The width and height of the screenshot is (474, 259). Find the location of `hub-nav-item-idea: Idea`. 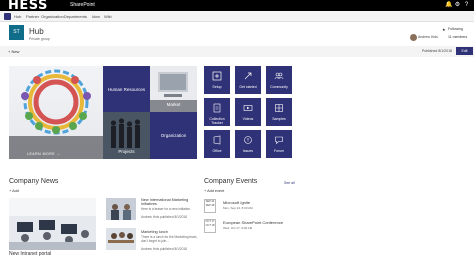

hub-nav-item-idea: Idea is located at coordinates (96, 16).